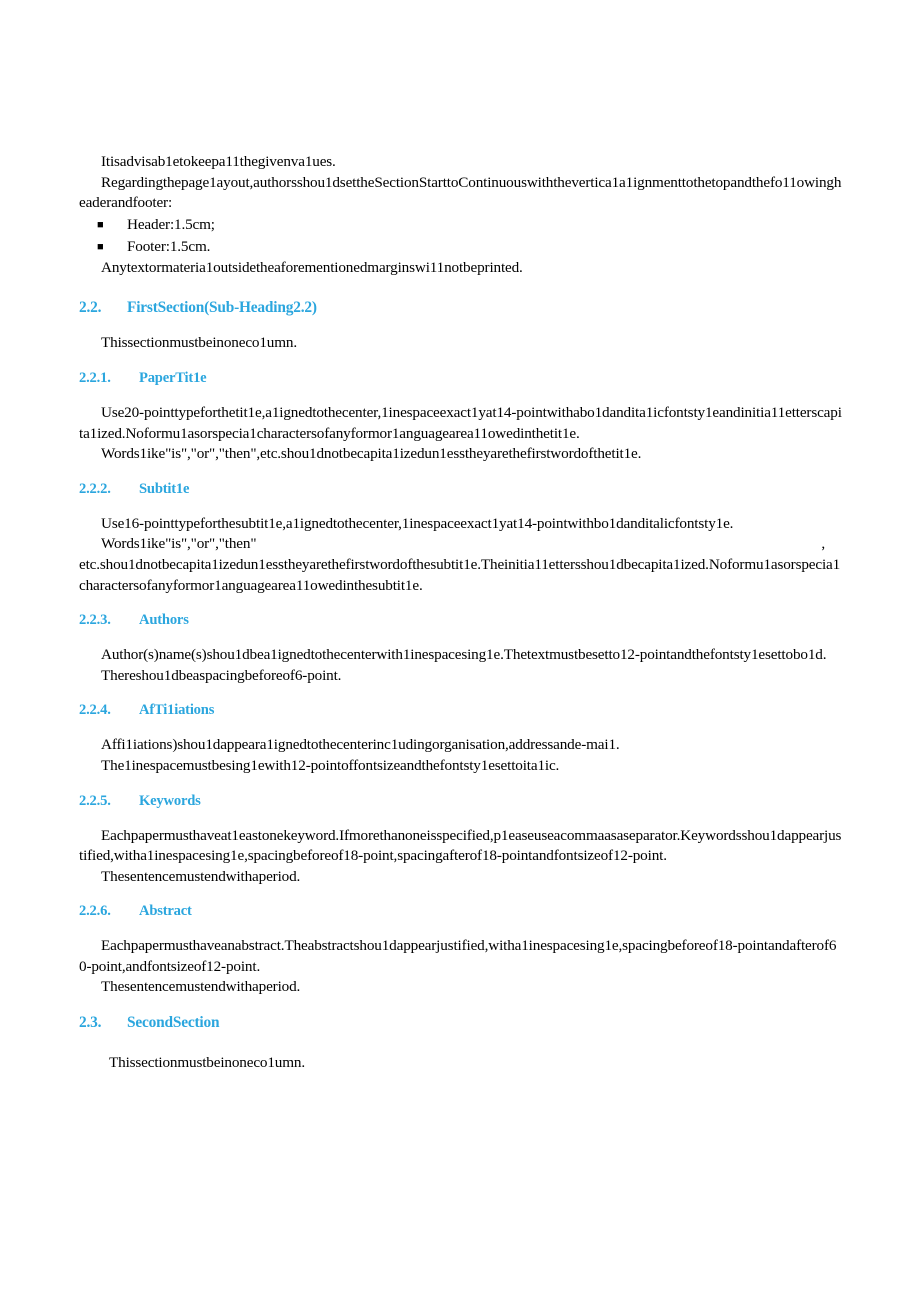  What do you see at coordinates (164, 620) in the screenshot?
I see `heading-title: Authors` at bounding box center [164, 620].